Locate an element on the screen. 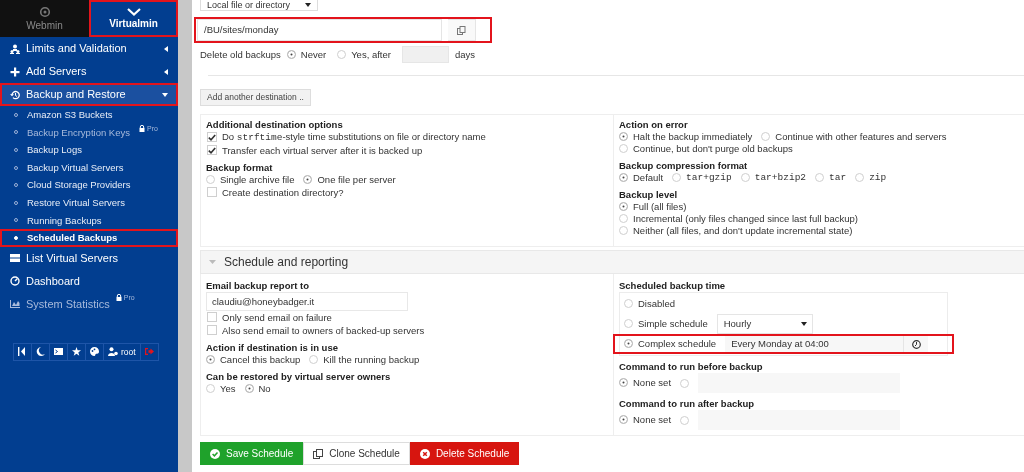 The width and height of the screenshot is (1024, 472). submenu-item: Running Backups is located at coordinates (89, 220).